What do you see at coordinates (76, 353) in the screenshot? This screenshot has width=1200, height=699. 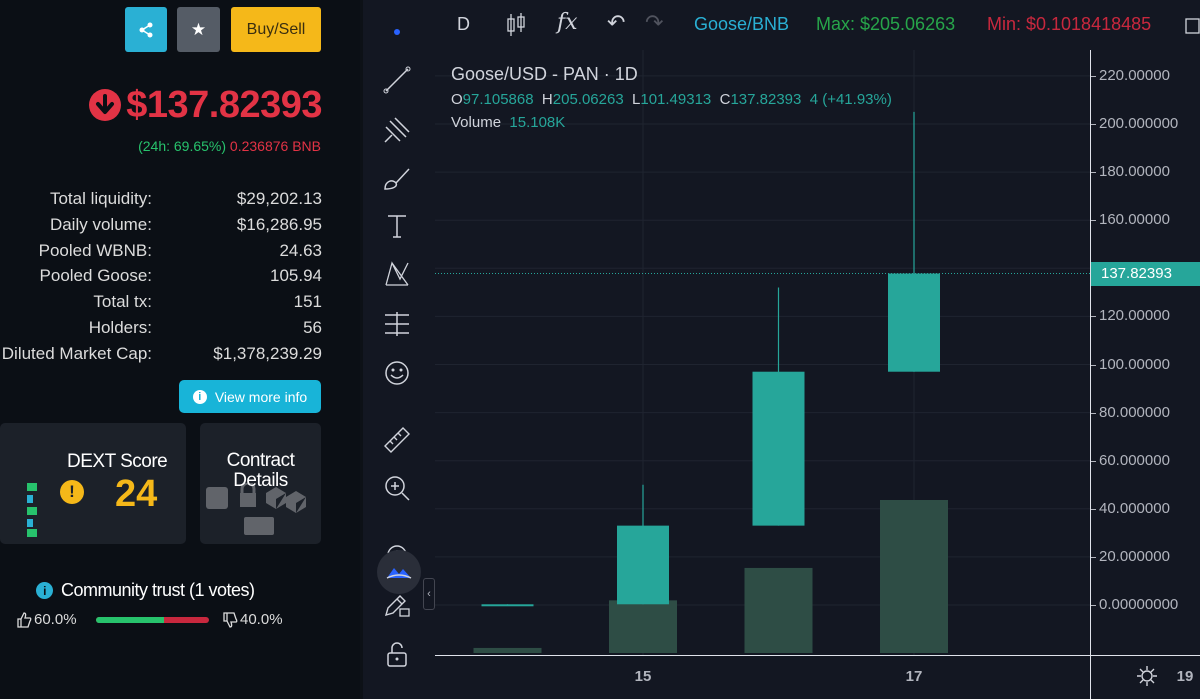 I see `stat-label: Diluted Market Cap:` at bounding box center [76, 353].